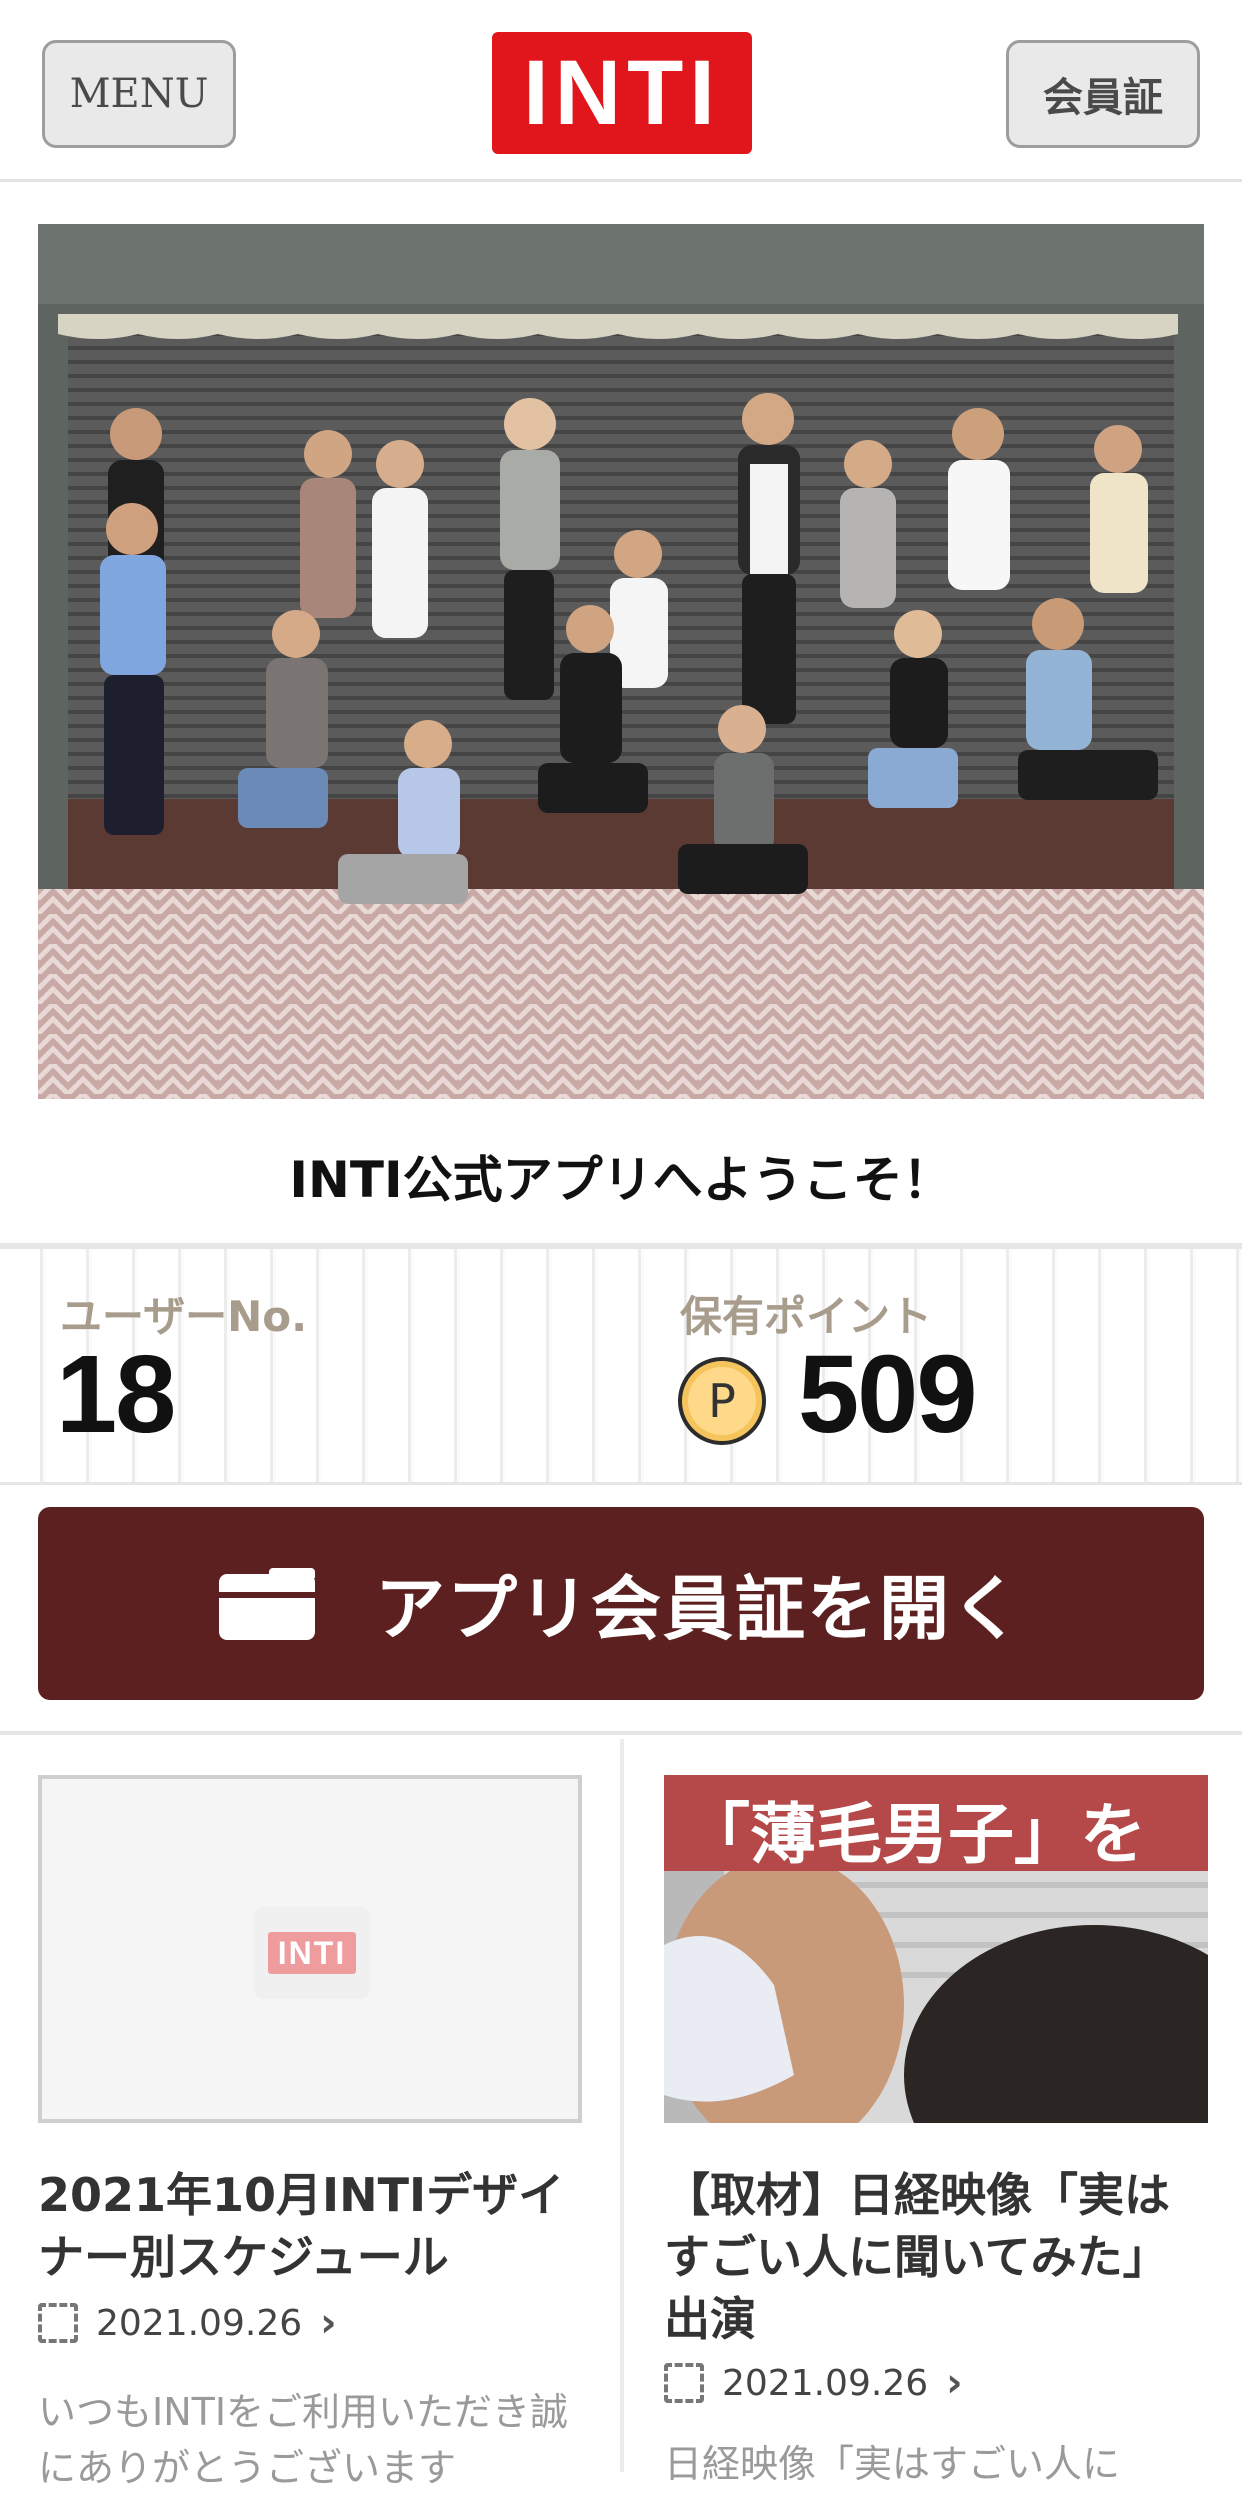 Image resolution: width=1242 pixels, height=2496 pixels. What do you see at coordinates (303, 2440) in the screenshot?
I see `article-excerpt: いつもINTIをご利用いただき誠にありがとうございます` at bounding box center [303, 2440].